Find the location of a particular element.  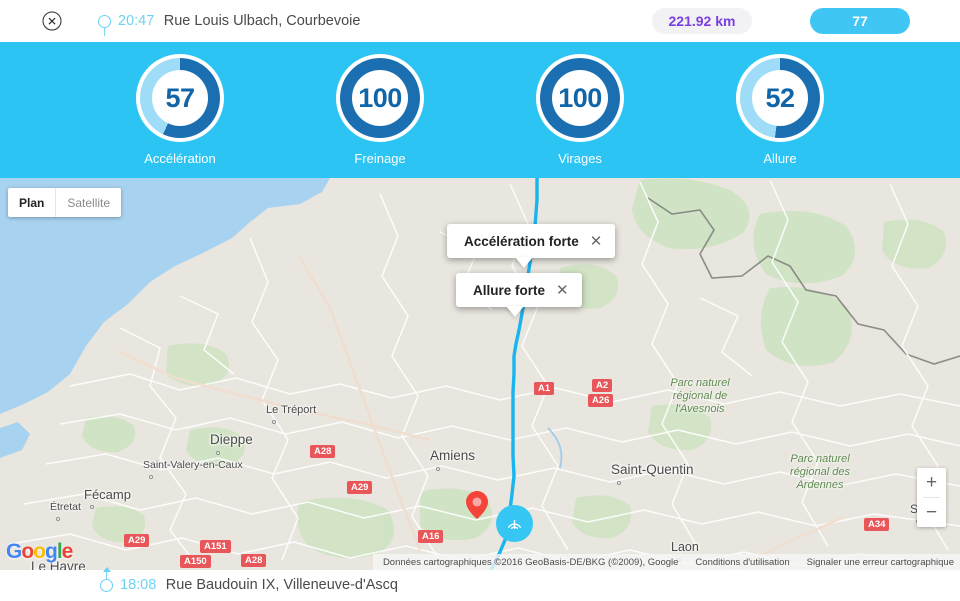

trip-origin: 20:47 Rue Louis Ulbach, Courbevoie is located at coordinates (229, 21).